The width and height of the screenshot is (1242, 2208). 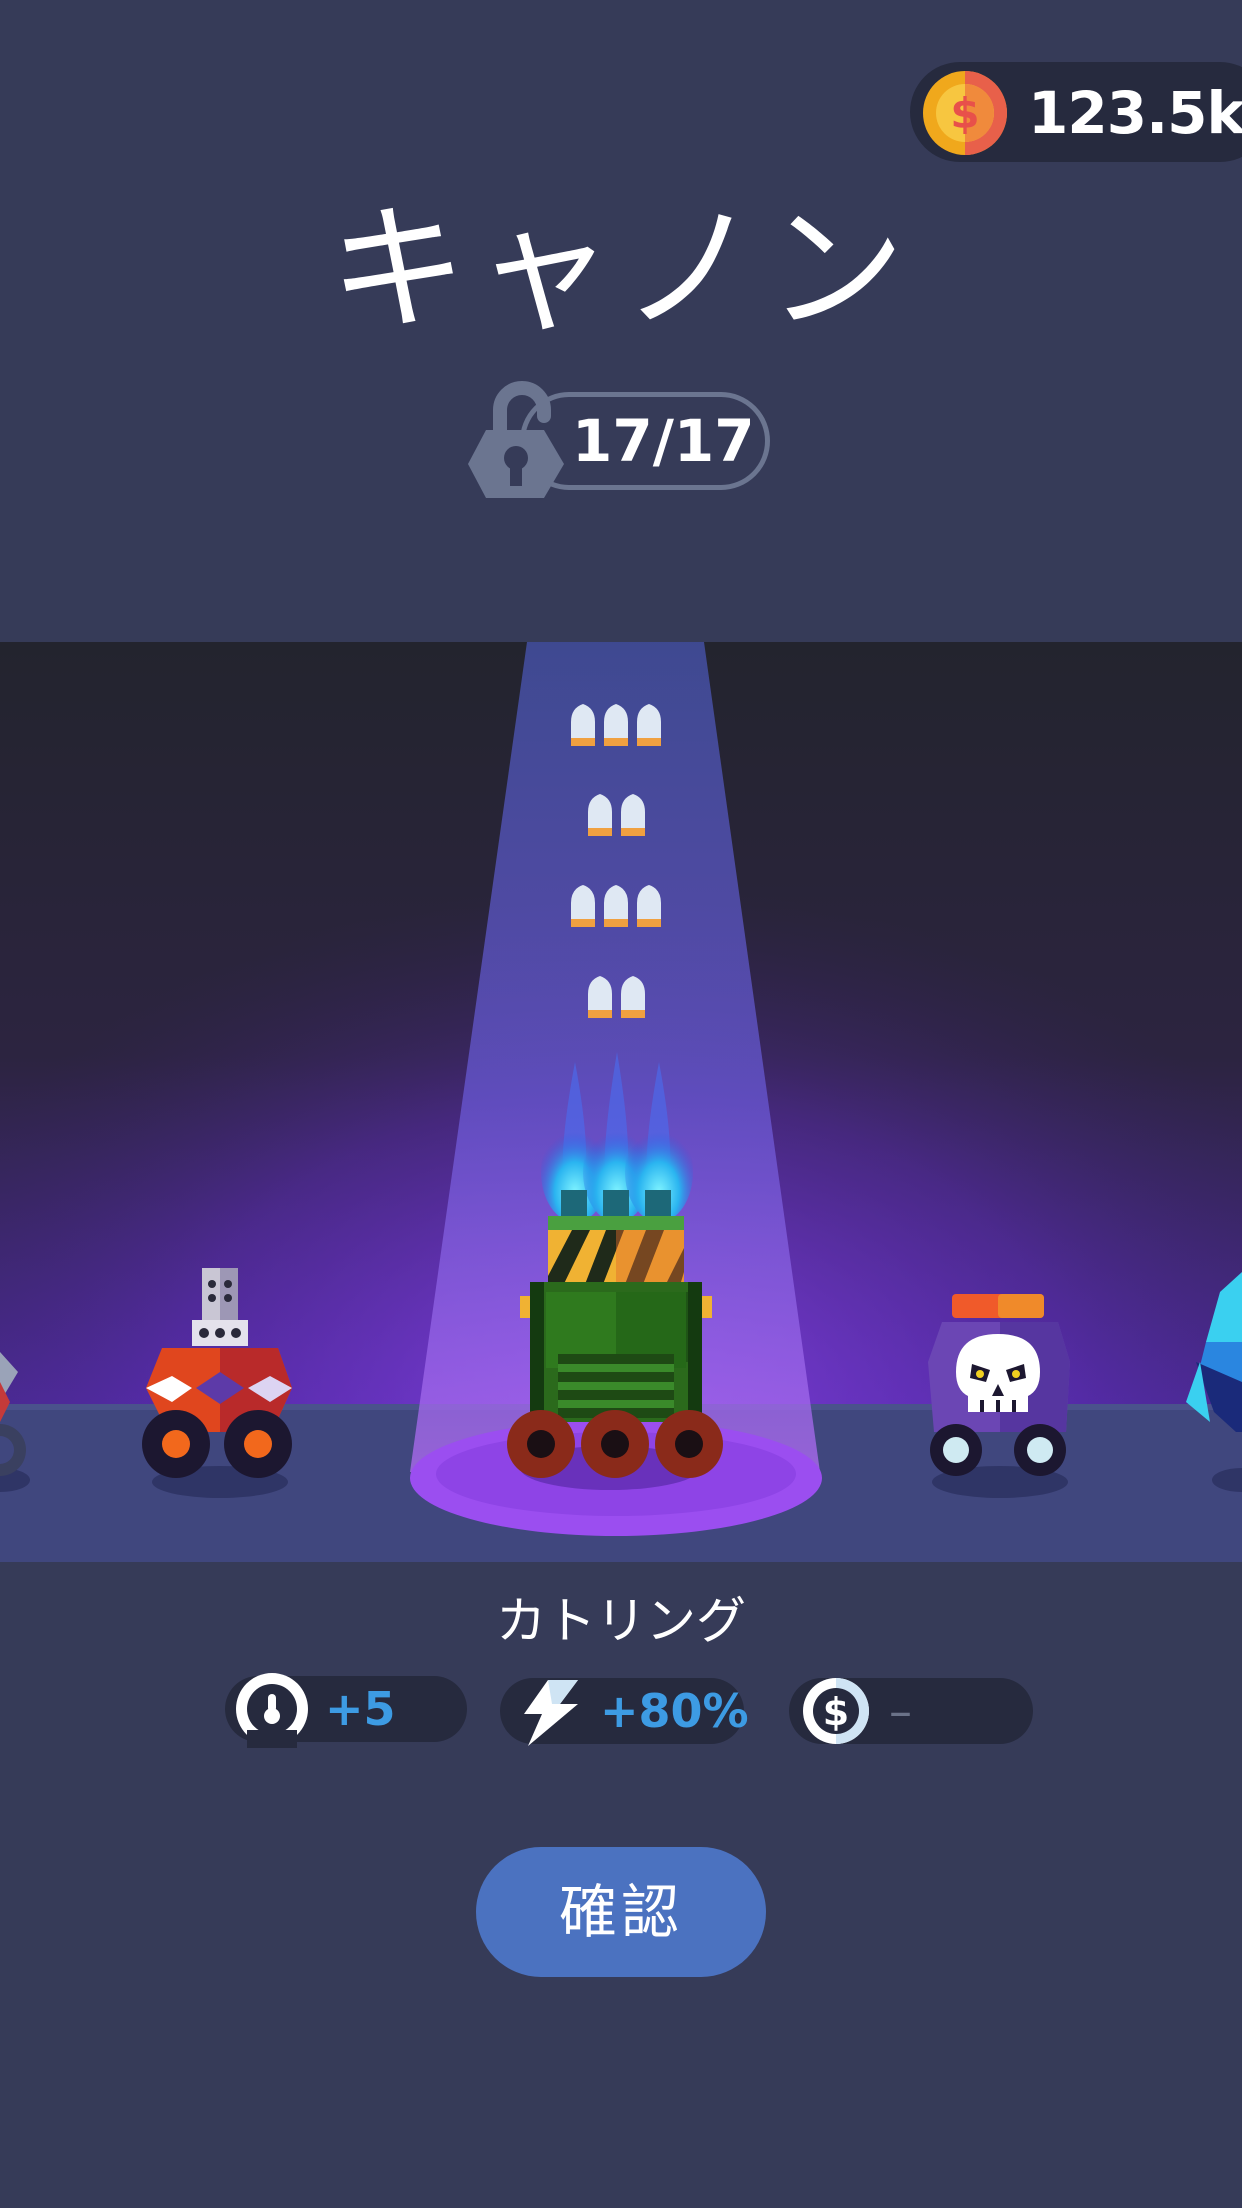 I want to click on stat-fire-rate: +80%, so click(x=624, y=1712).